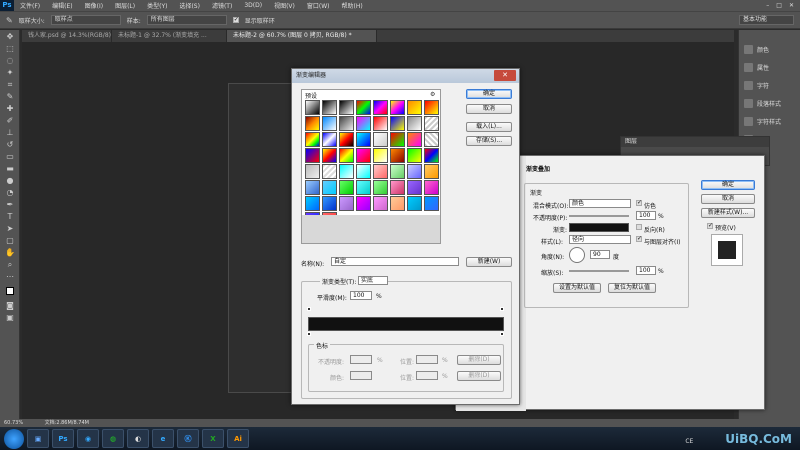 Image resolution: width=800 pixels, height=450 pixels. I want to click on taskbar-illustrator-icon: Ai, so click(238, 438).